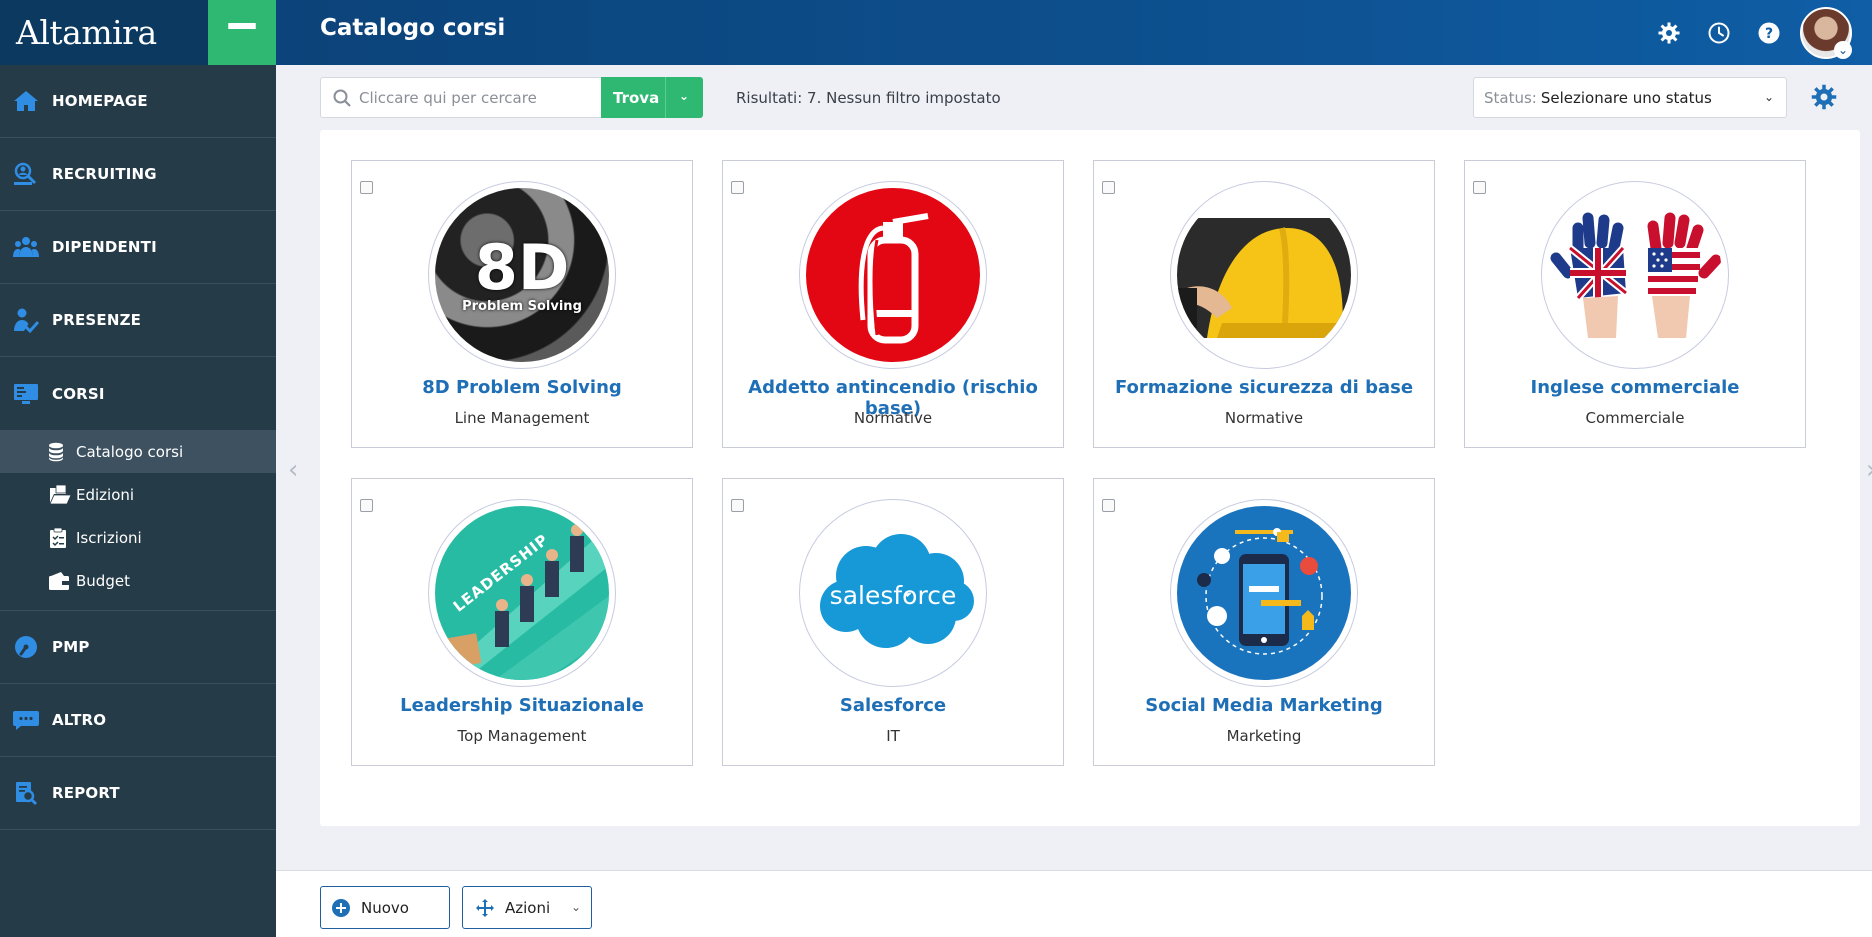 This screenshot has width=1872, height=937. I want to click on search-input, so click(469, 97).